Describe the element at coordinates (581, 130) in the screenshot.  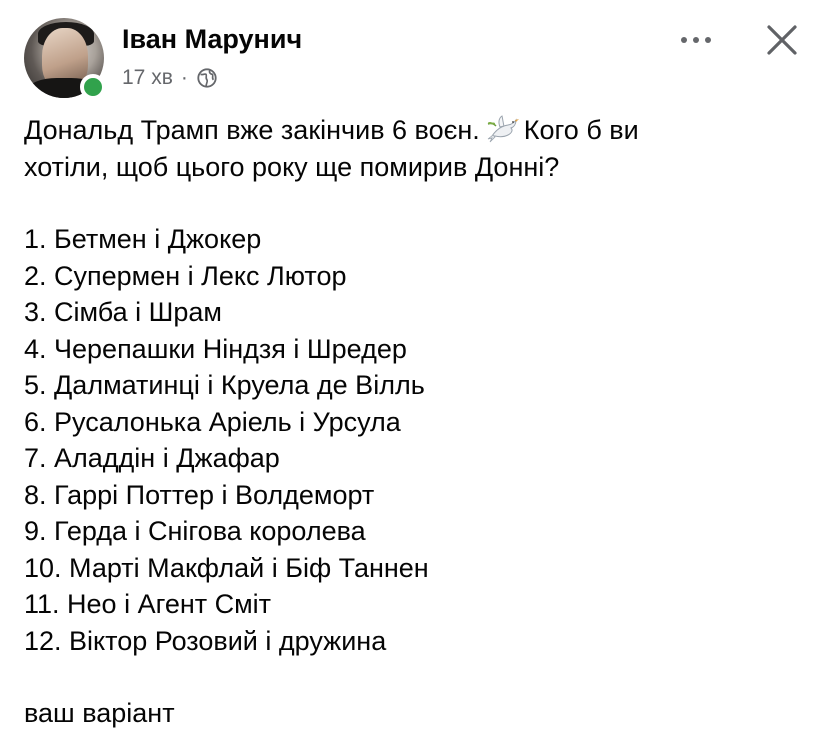
I see `post-text-part-2: Кого б ви` at that location.